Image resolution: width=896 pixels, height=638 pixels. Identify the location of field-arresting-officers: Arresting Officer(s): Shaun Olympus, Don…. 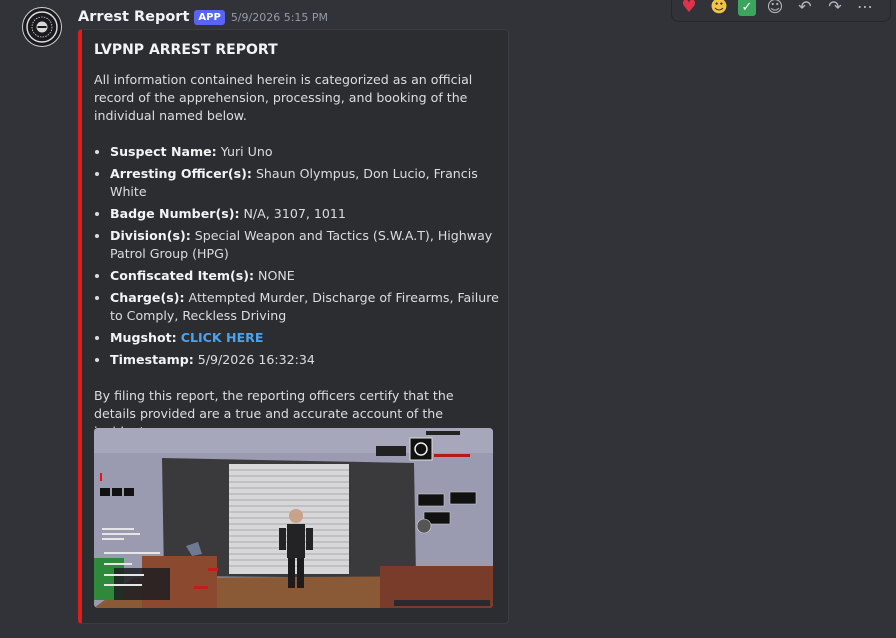
(304, 183).